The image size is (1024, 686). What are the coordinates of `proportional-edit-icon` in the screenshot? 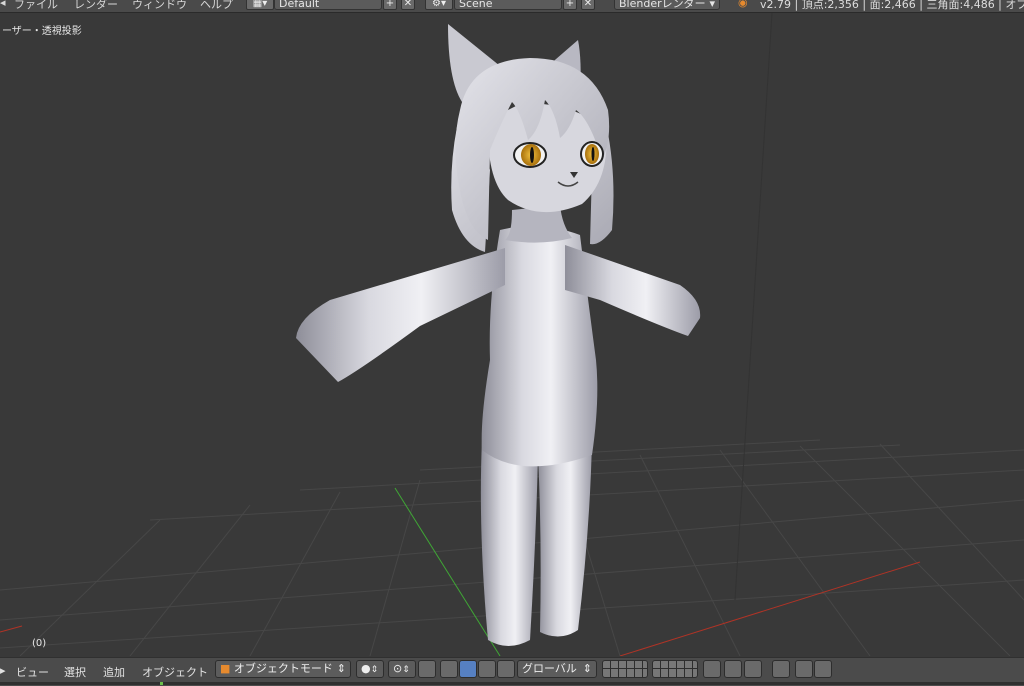 It's located at (733, 669).